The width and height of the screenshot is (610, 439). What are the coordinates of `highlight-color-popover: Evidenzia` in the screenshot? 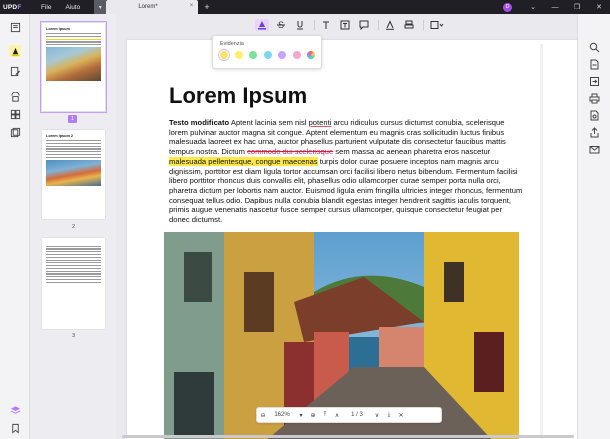 It's located at (267, 52).